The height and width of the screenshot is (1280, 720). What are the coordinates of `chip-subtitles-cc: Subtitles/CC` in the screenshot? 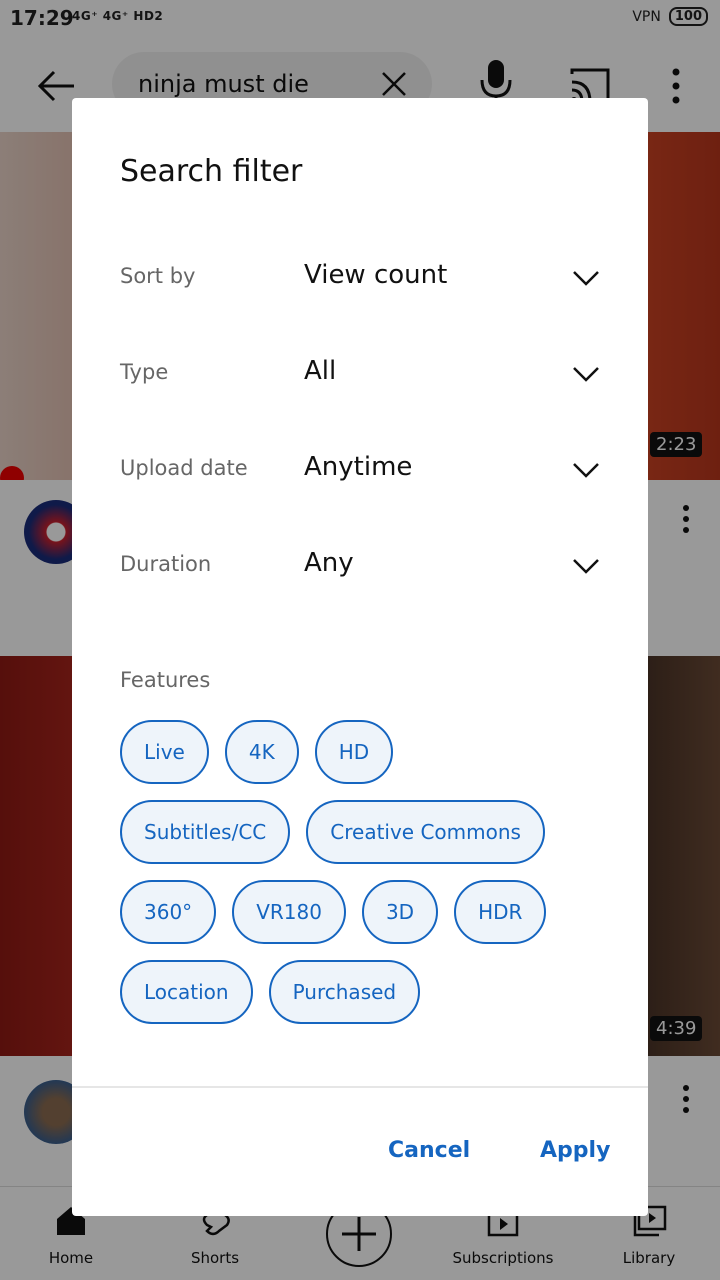 It's located at (205, 832).